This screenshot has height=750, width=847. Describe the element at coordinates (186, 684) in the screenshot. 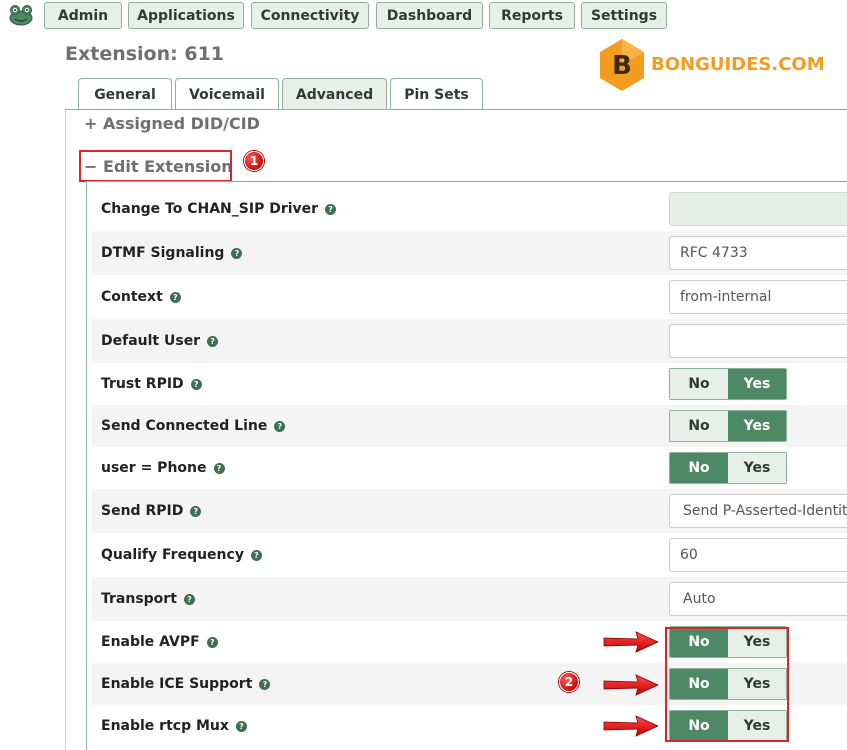

I see `field-label: Enable ICE Support?` at that location.